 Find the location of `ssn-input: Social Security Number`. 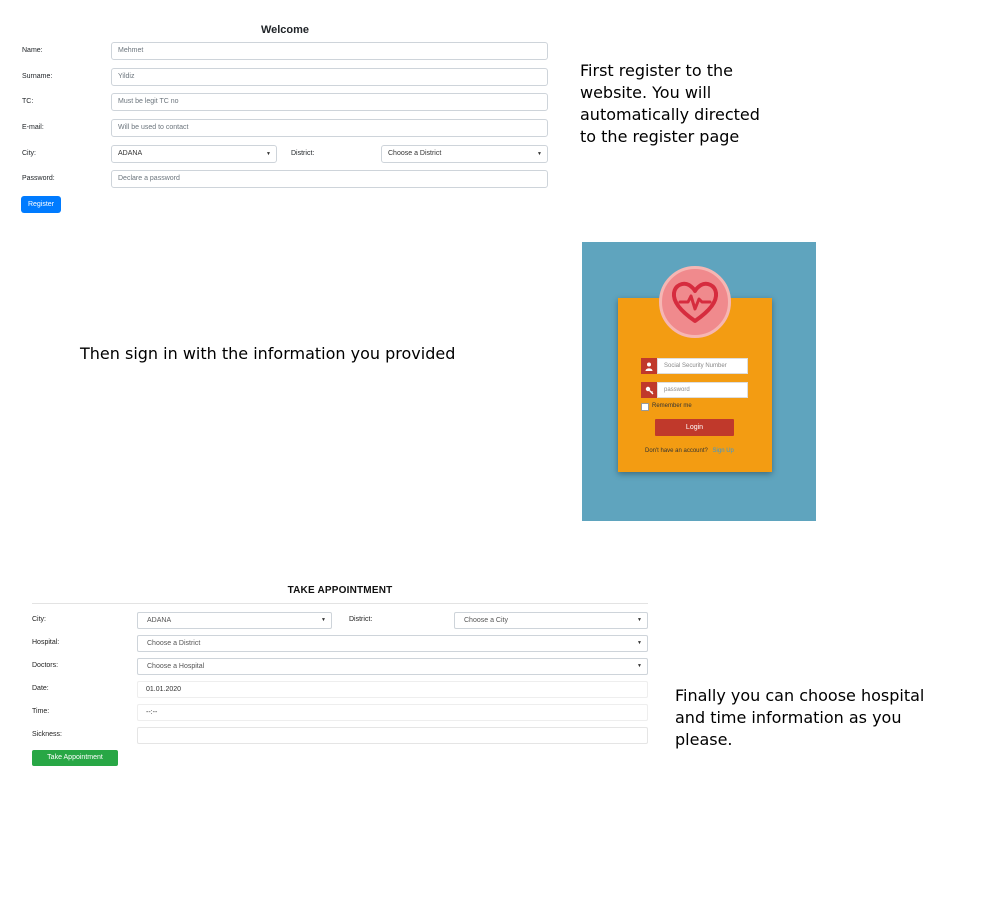

ssn-input: Social Security Number is located at coordinates (702, 366).